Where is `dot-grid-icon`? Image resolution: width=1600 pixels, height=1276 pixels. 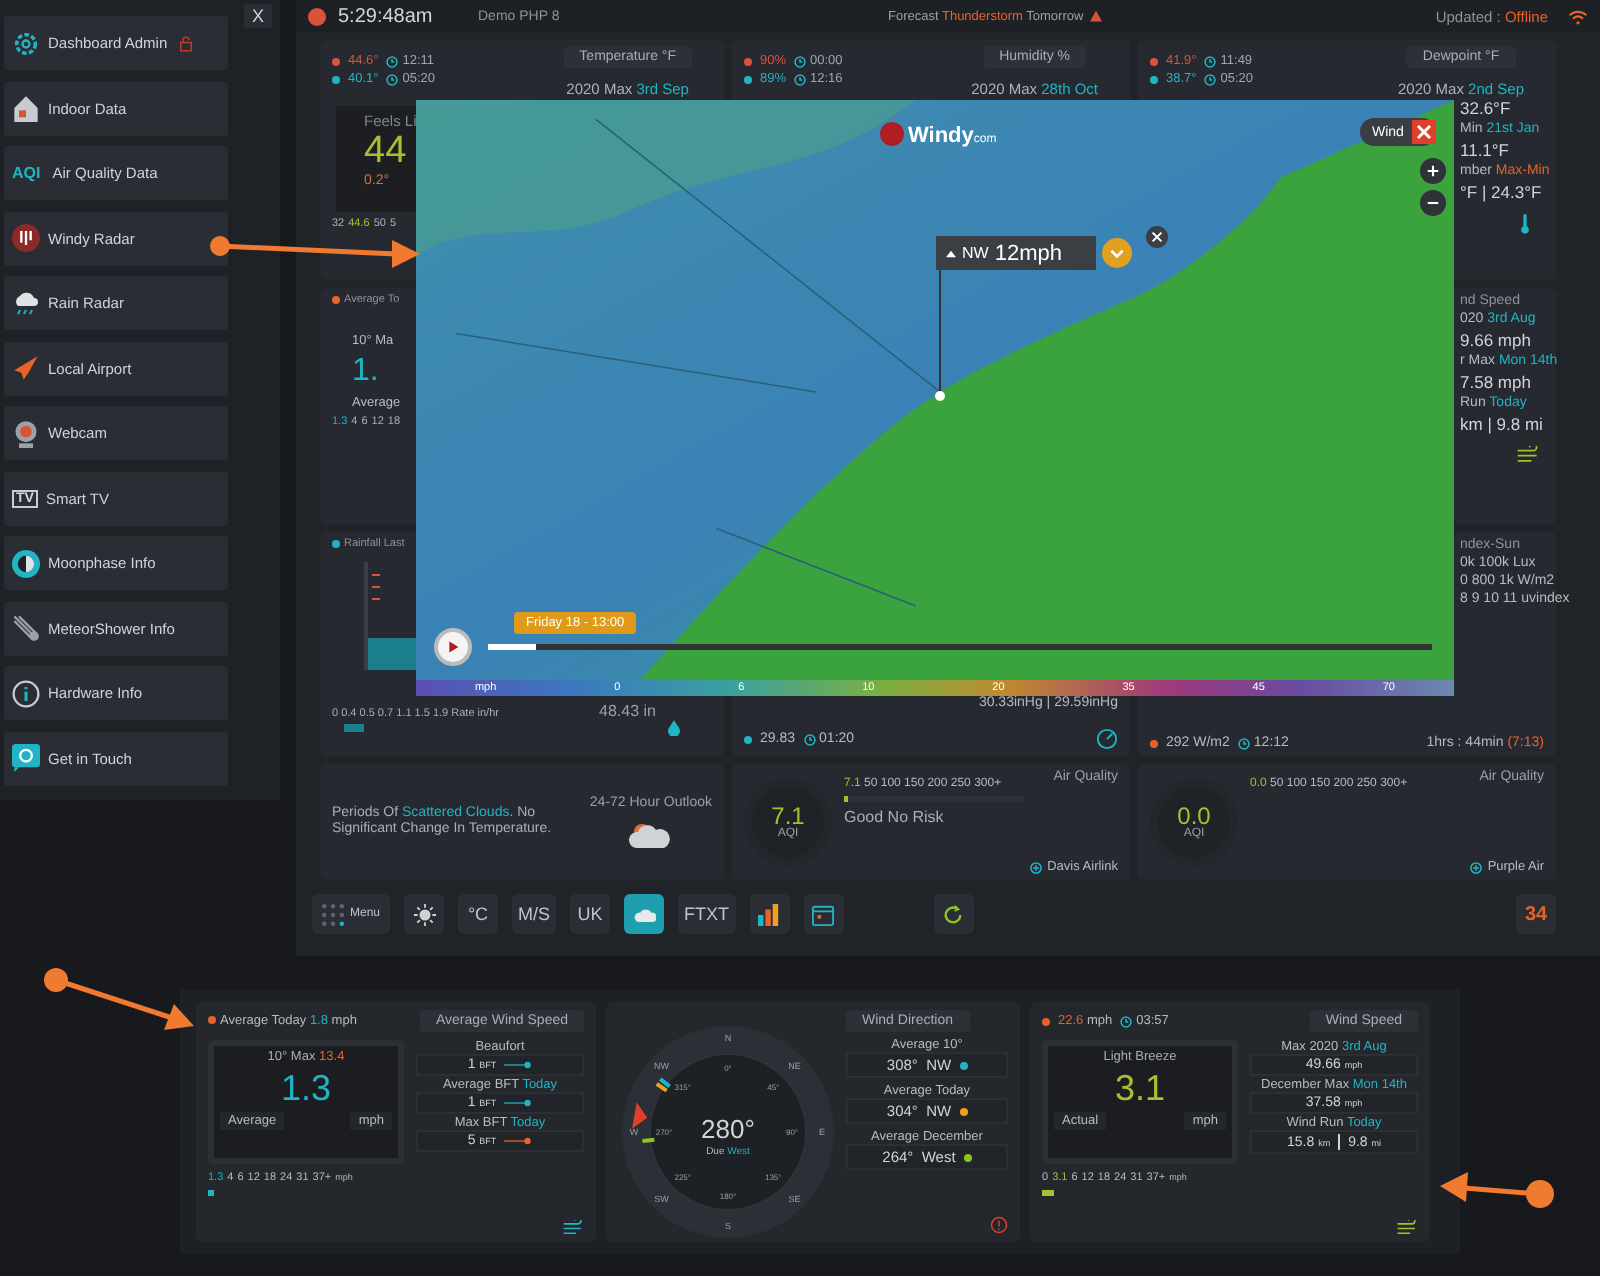 dot-grid-icon is located at coordinates (333, 914).